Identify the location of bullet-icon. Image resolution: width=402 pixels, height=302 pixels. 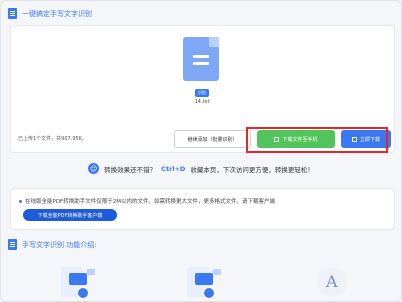
(20, 201).